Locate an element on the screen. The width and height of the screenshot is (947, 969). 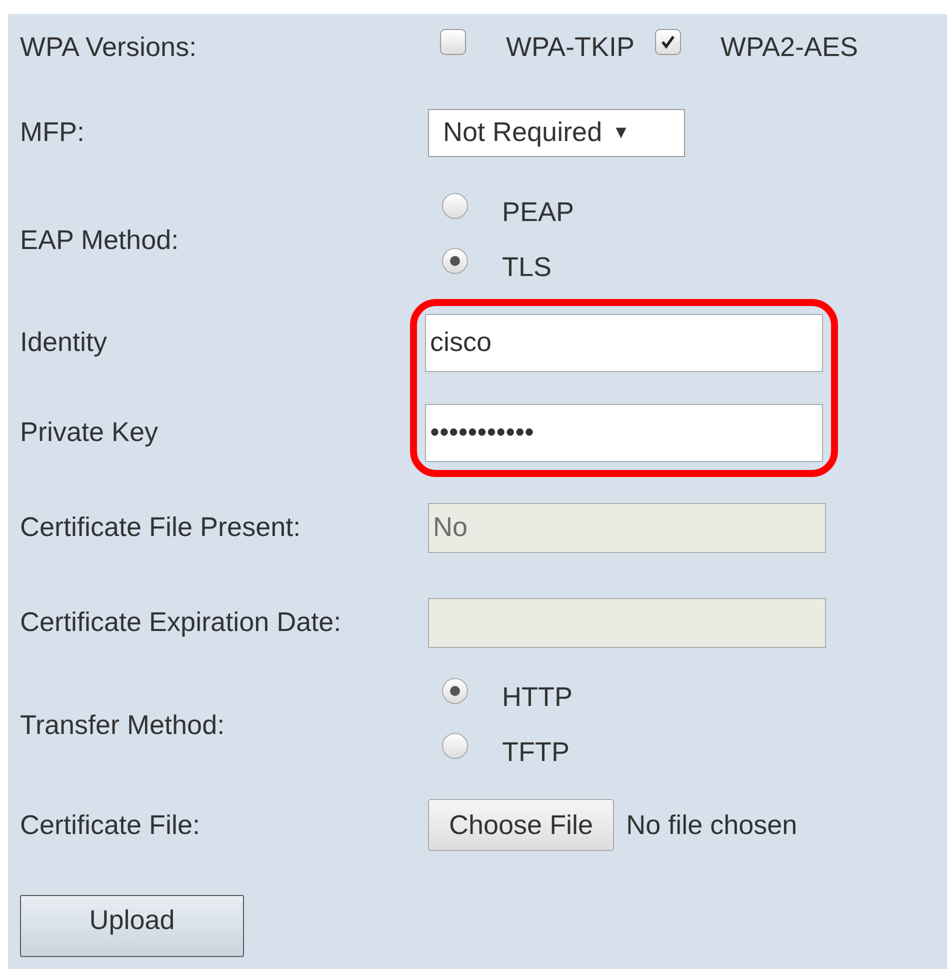
field-label: Certificate Expiration Date: is located at coordinates (181, 622).